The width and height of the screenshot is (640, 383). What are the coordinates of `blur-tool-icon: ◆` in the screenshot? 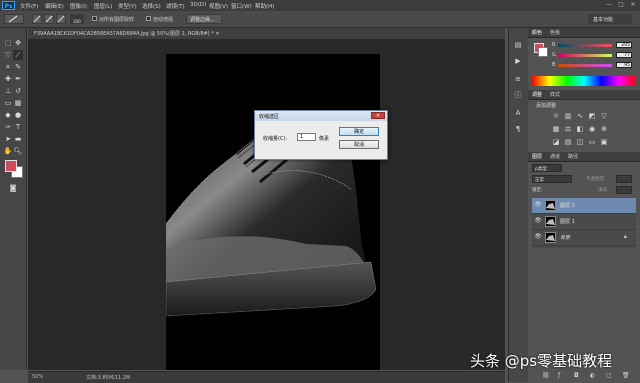 It's located at (8, 115).